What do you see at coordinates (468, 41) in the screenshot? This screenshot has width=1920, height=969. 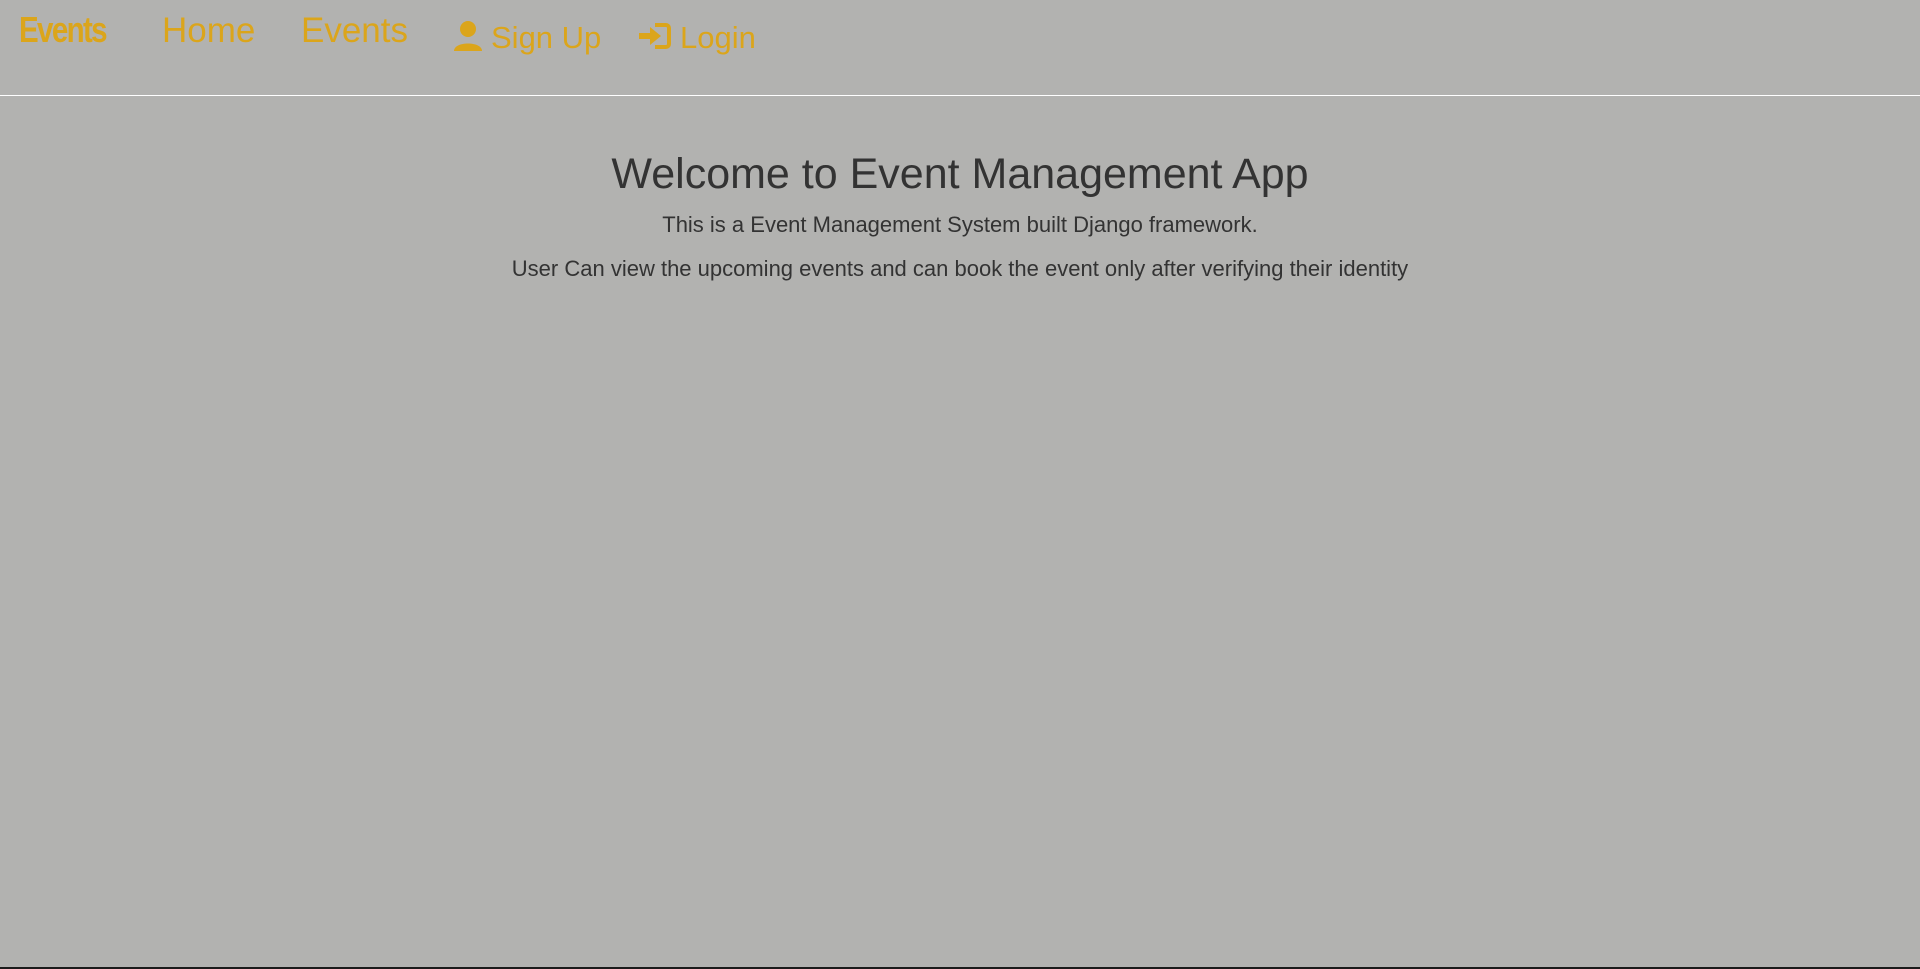 I see `user-icon` at bounding box center [468, 41].